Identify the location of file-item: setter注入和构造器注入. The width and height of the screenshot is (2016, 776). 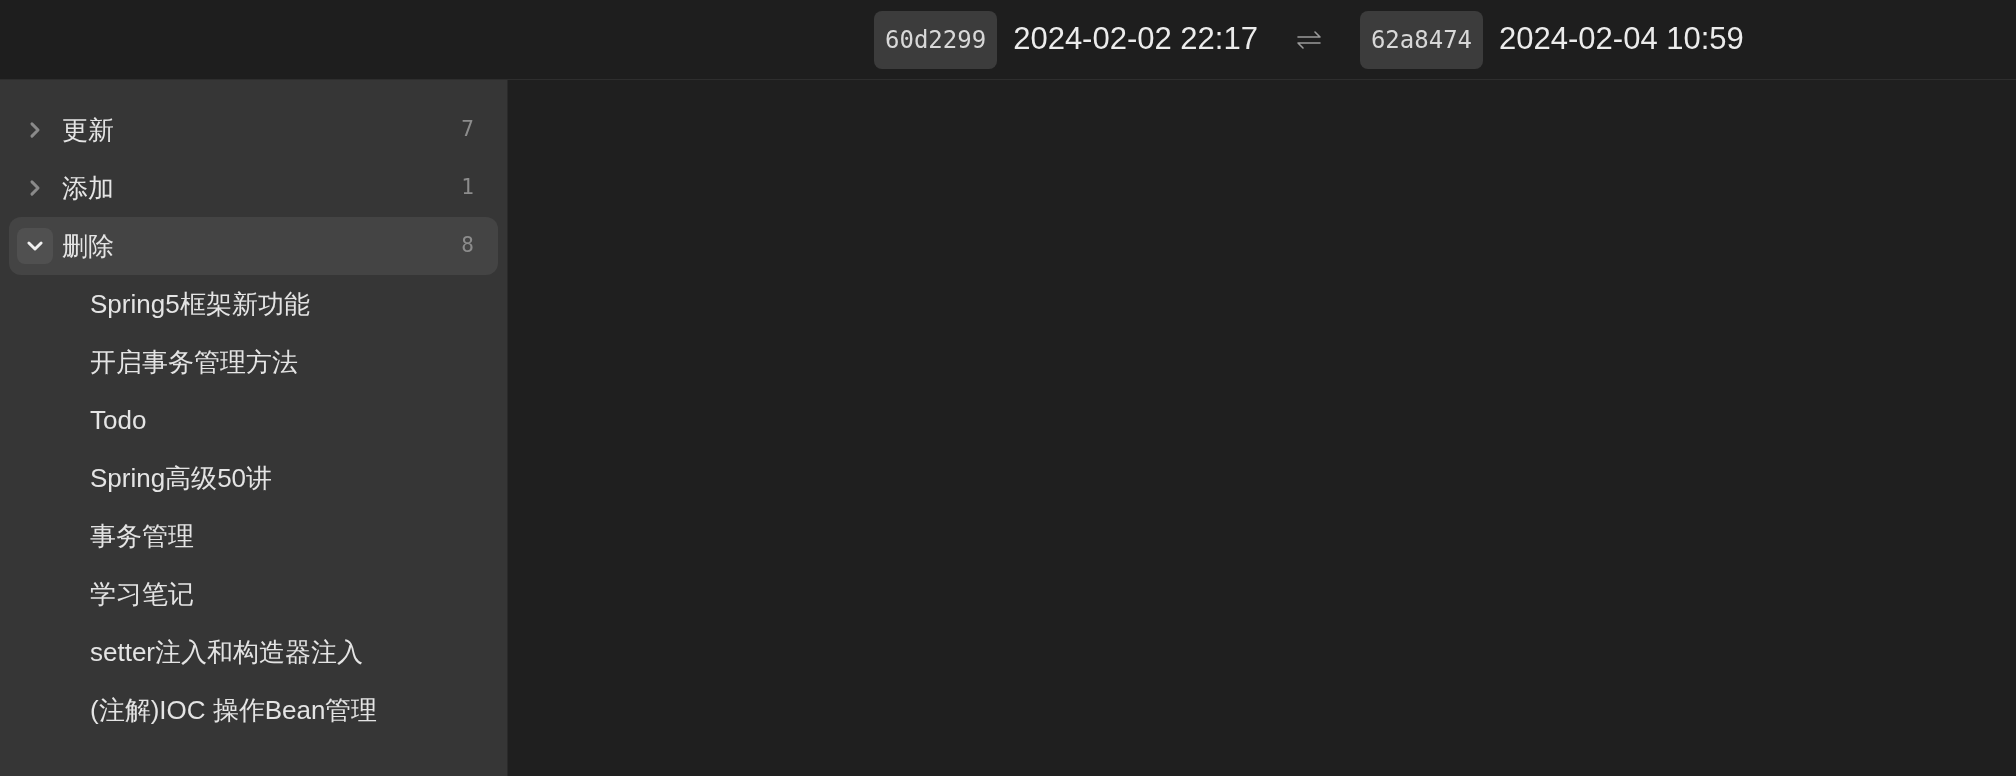
(253, 652).